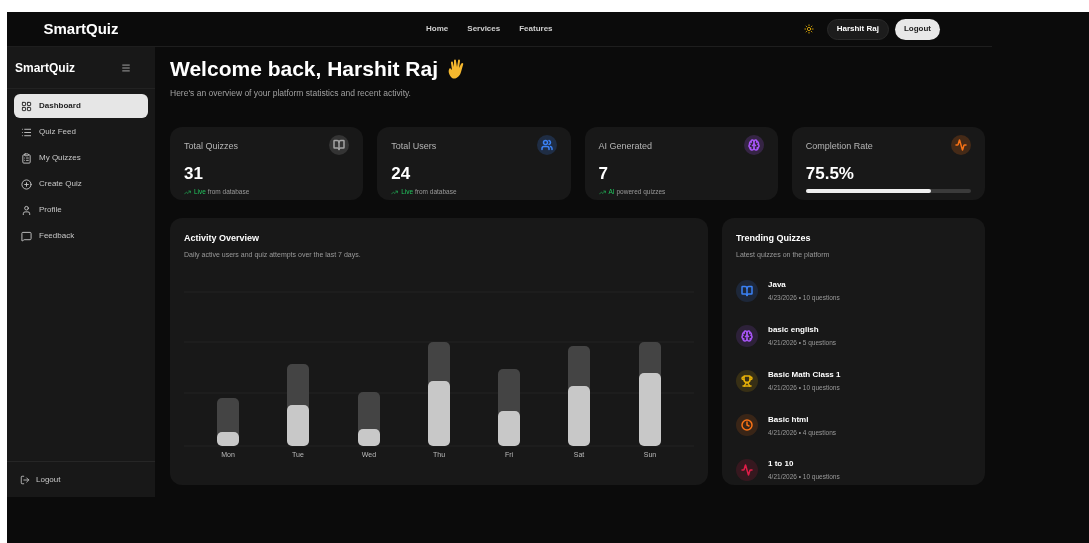  What do you see at coordinates (81, 132) in the screenshot?
I see `sidebar-item: Quiz Feed` at bounding box center [81, 132].